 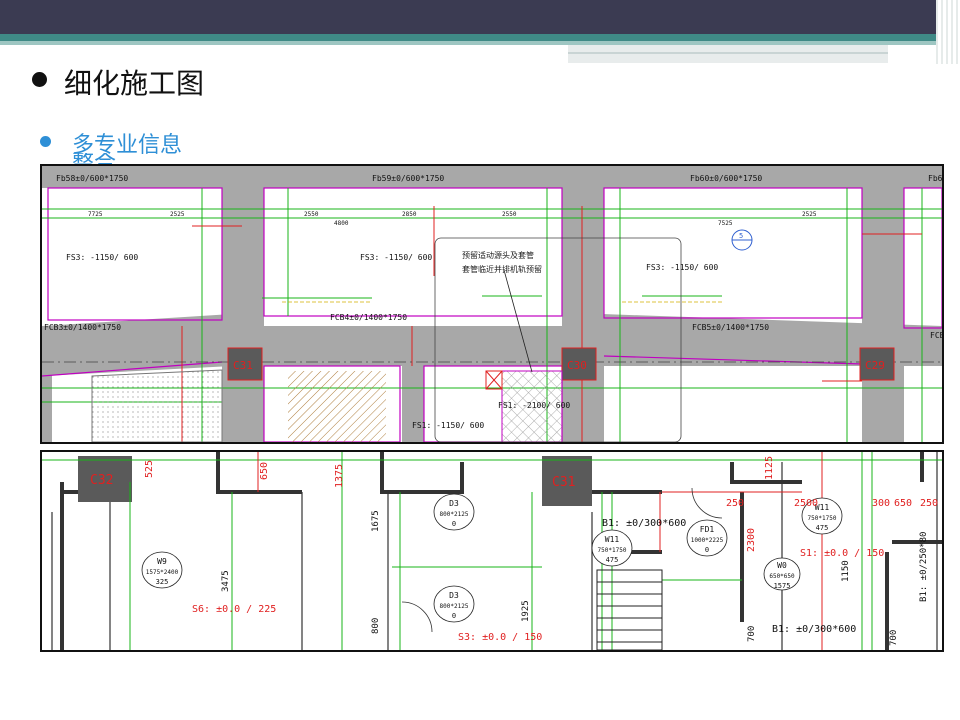 I want to click on slide-title: 细化施工图, so click(x=134, y=83).